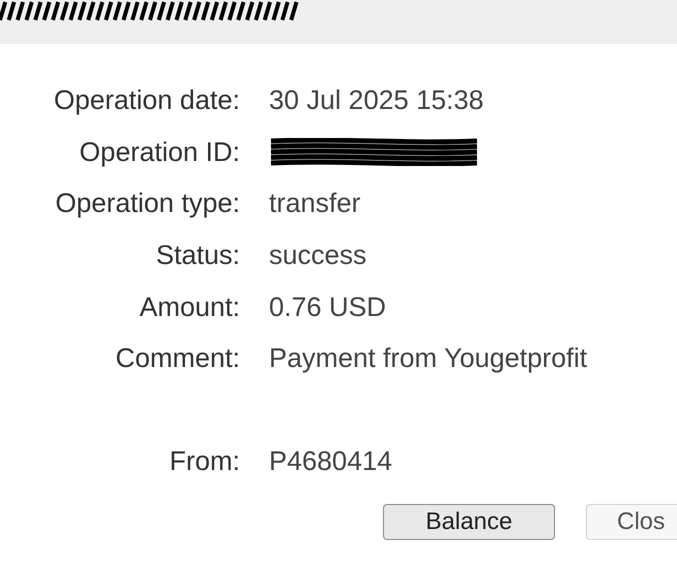  What do you see at coordinates (177, 358) in the screenshot?
I see `field-label: Comment:` at bounding box center [177, 358].